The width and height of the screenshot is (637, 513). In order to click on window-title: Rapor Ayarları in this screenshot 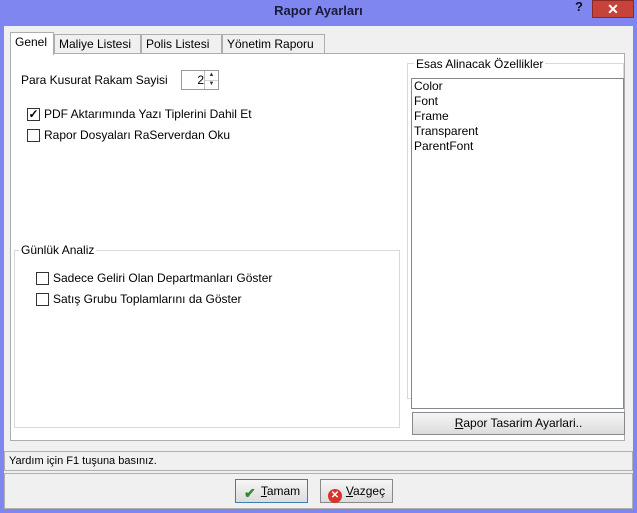, I will do `click(318, 10)`.